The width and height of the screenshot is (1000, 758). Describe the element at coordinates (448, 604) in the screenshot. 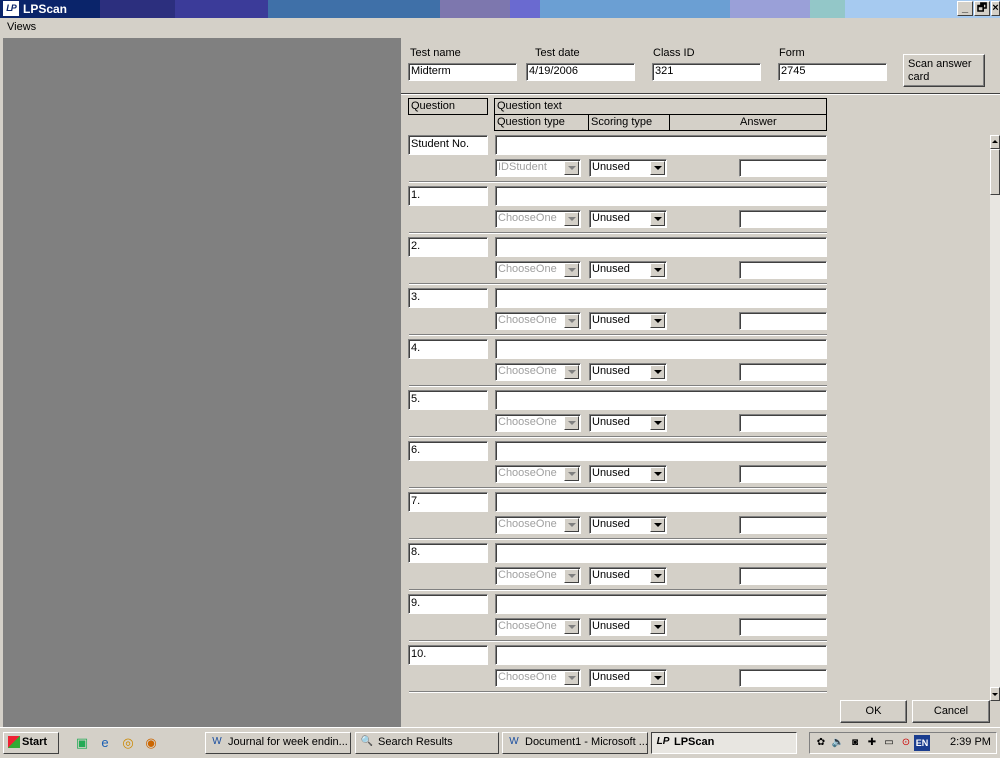

I see `question-number-field: 9.` at that location.